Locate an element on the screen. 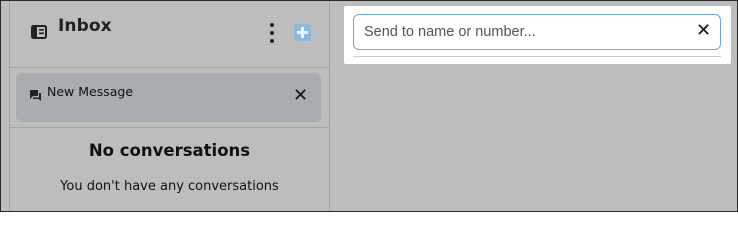 This screenshot has height=240, width=738. recipient-panel: ✕ is located at coordinates (537, 35).